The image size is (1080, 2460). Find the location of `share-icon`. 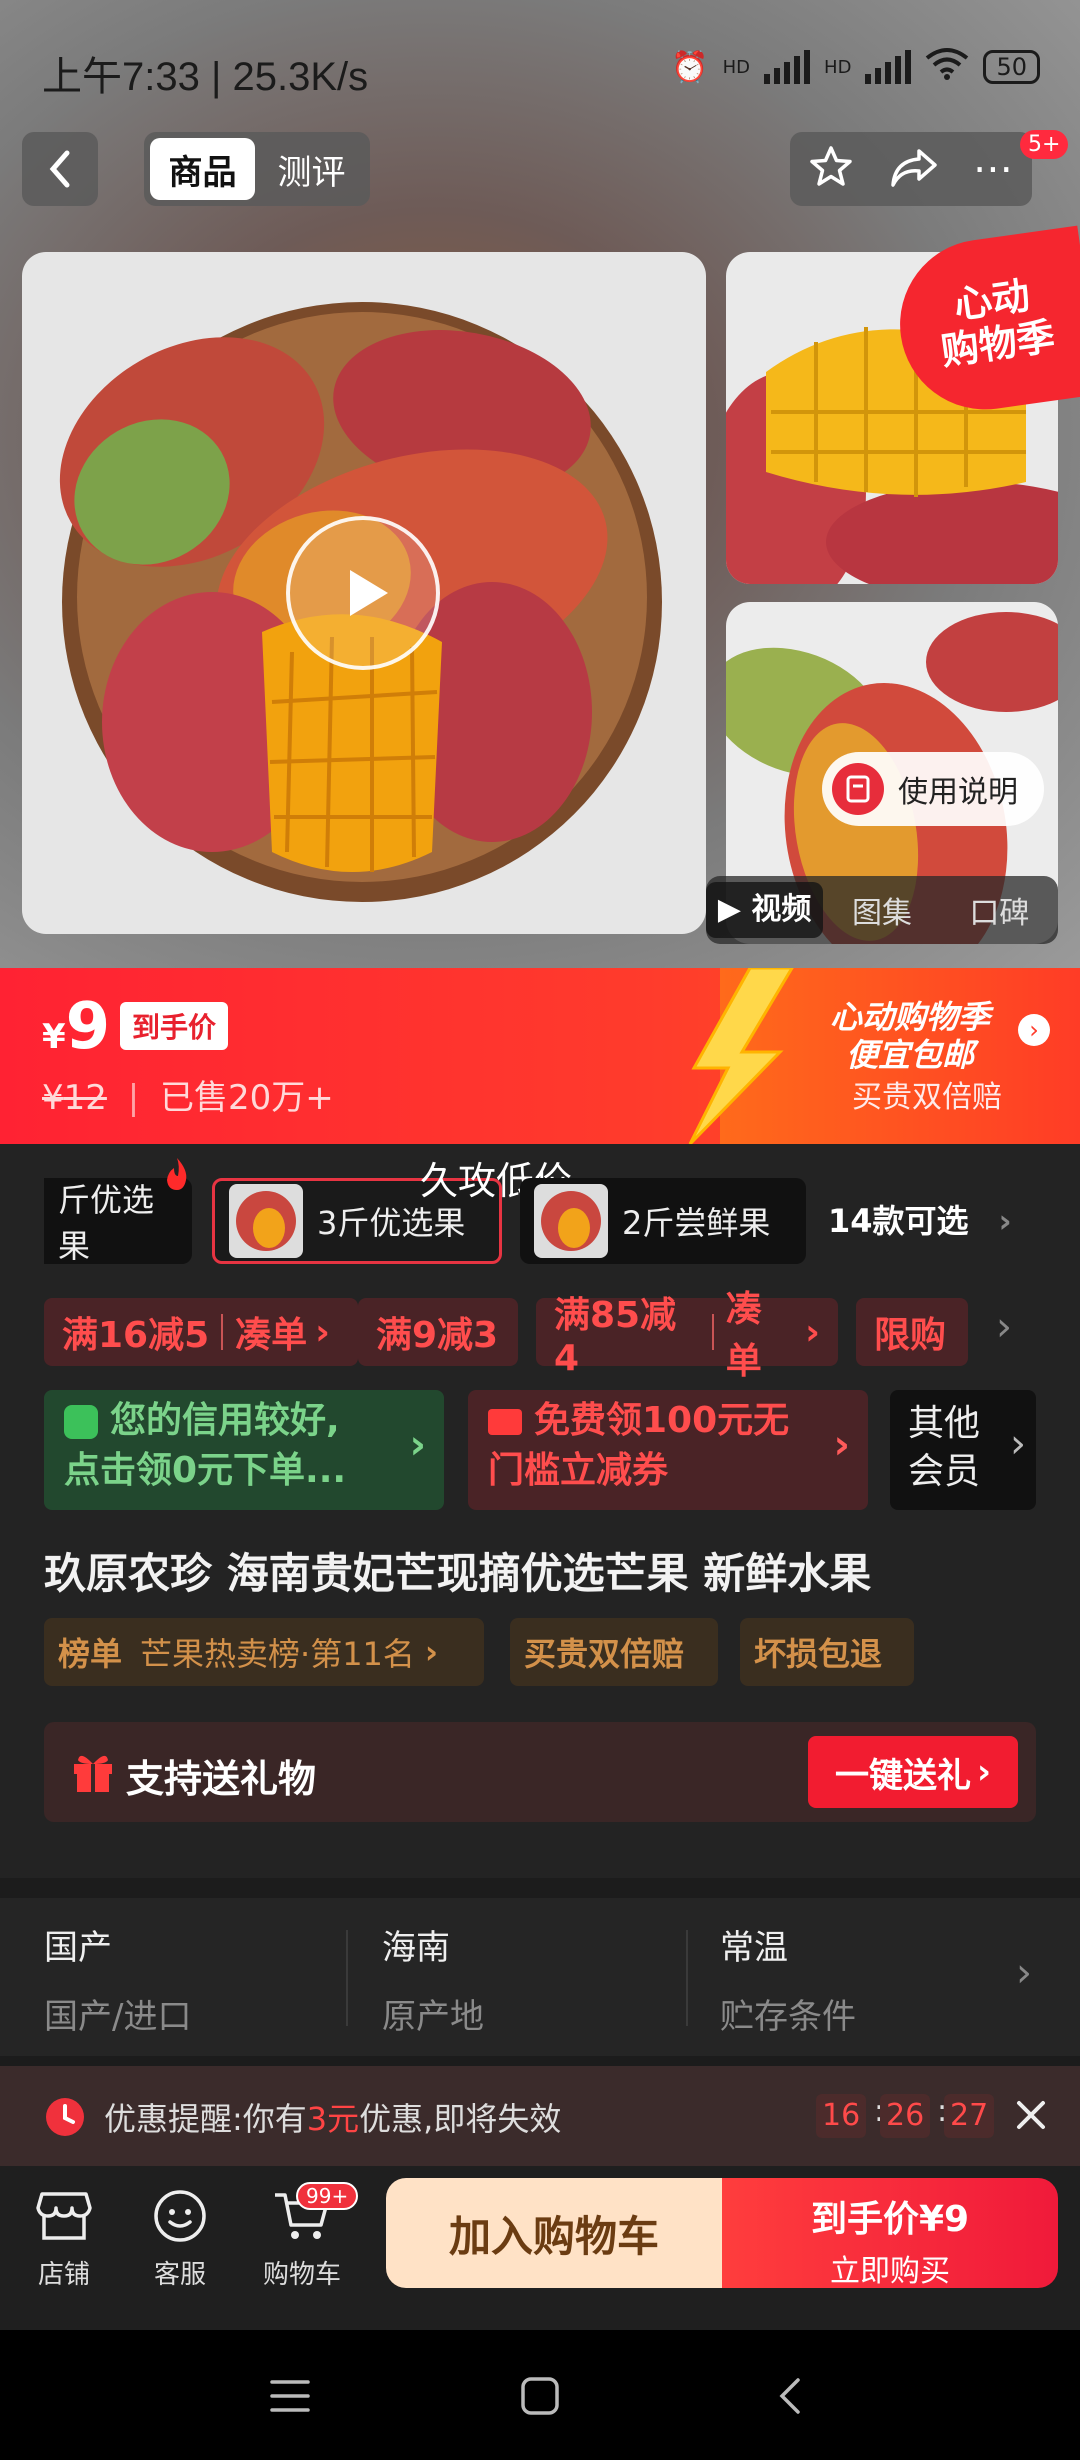

share-icon is located at coordinates (914, 169).